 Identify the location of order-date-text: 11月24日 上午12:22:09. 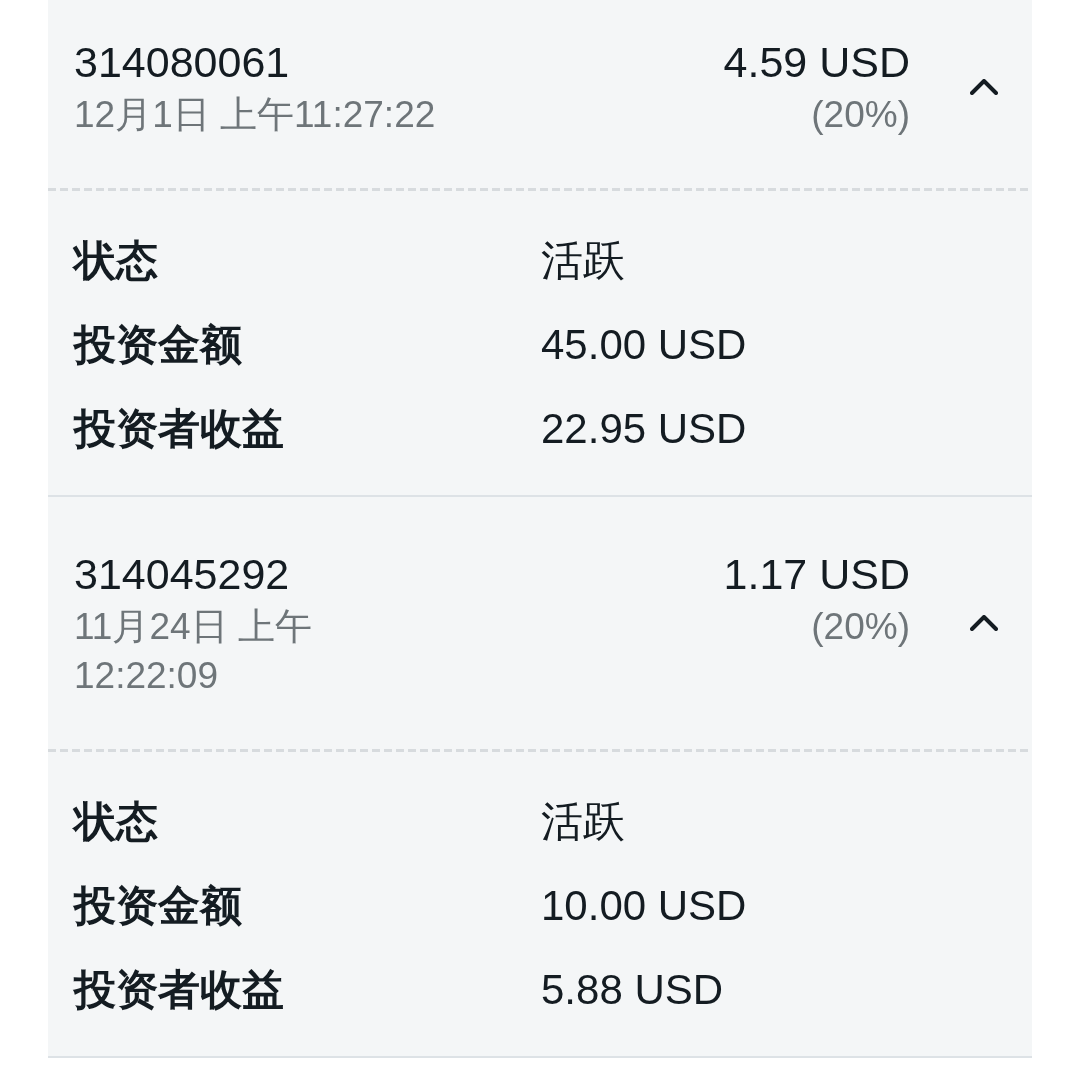
(193, 651).